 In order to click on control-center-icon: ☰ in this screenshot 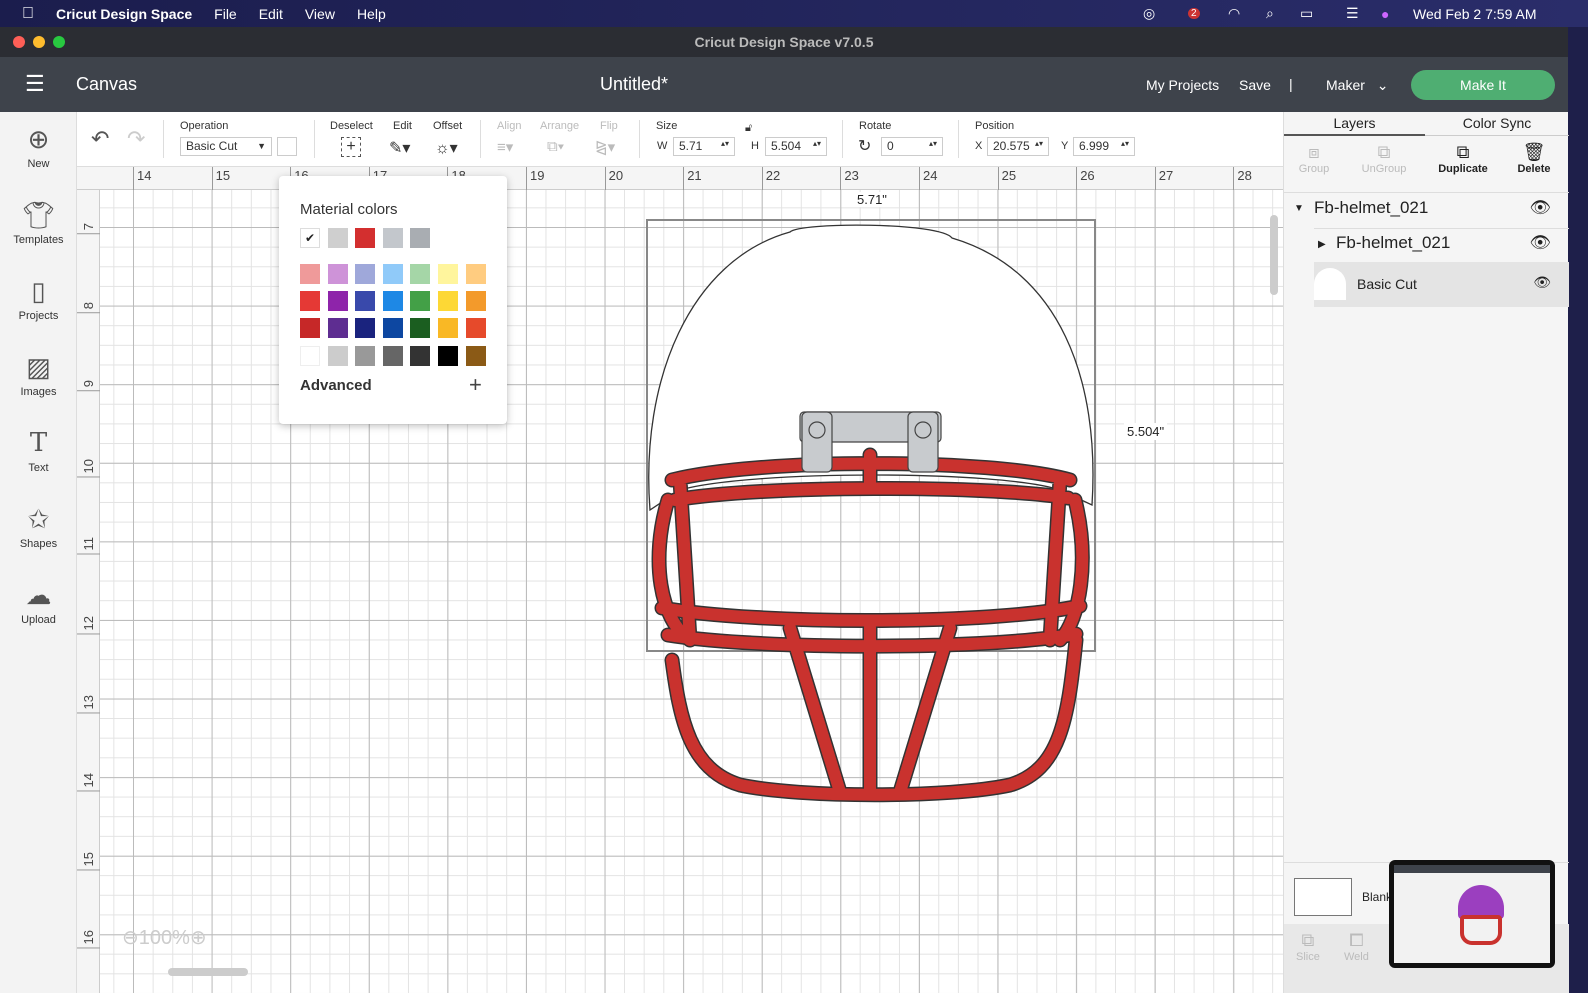, I will do `click(1352, 13)`.